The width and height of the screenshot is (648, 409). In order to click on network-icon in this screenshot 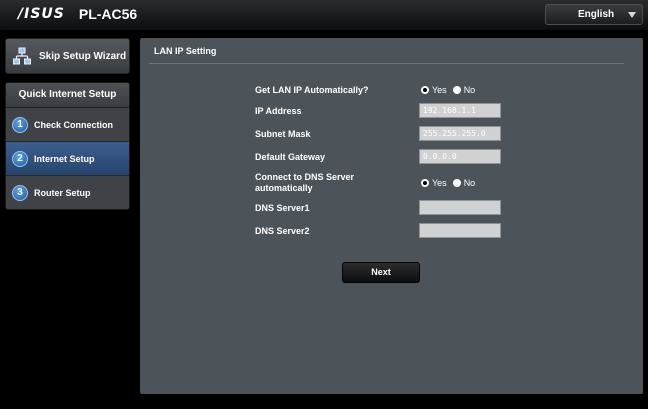, I will do `click(22, 56)`.